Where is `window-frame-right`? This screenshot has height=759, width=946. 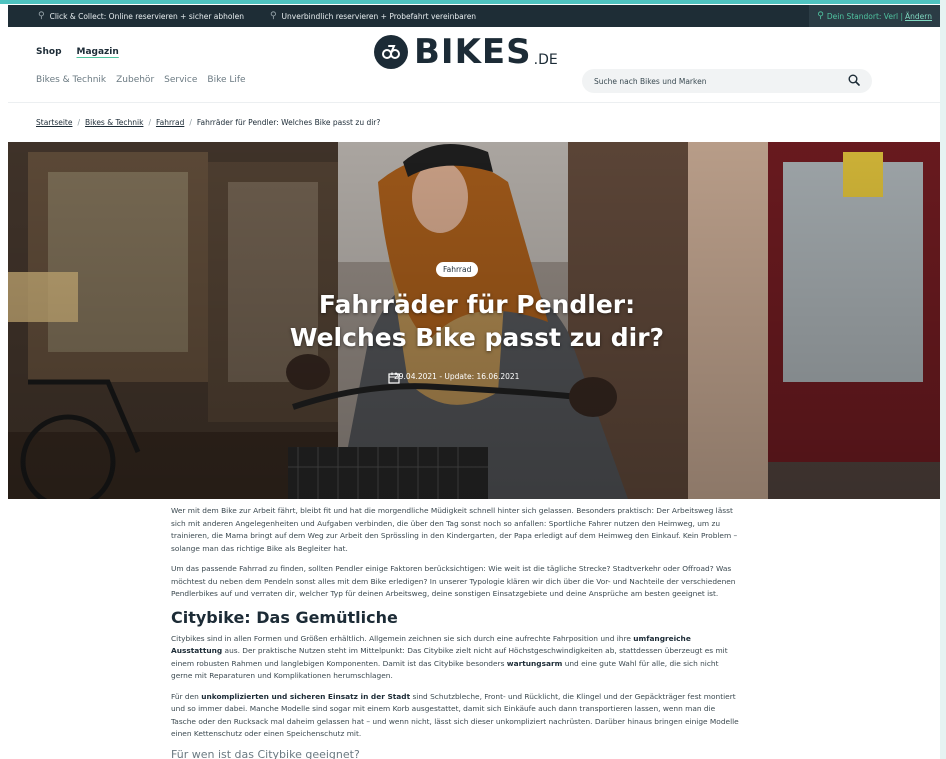
window-frame-right is located at coordinates (943, 379).